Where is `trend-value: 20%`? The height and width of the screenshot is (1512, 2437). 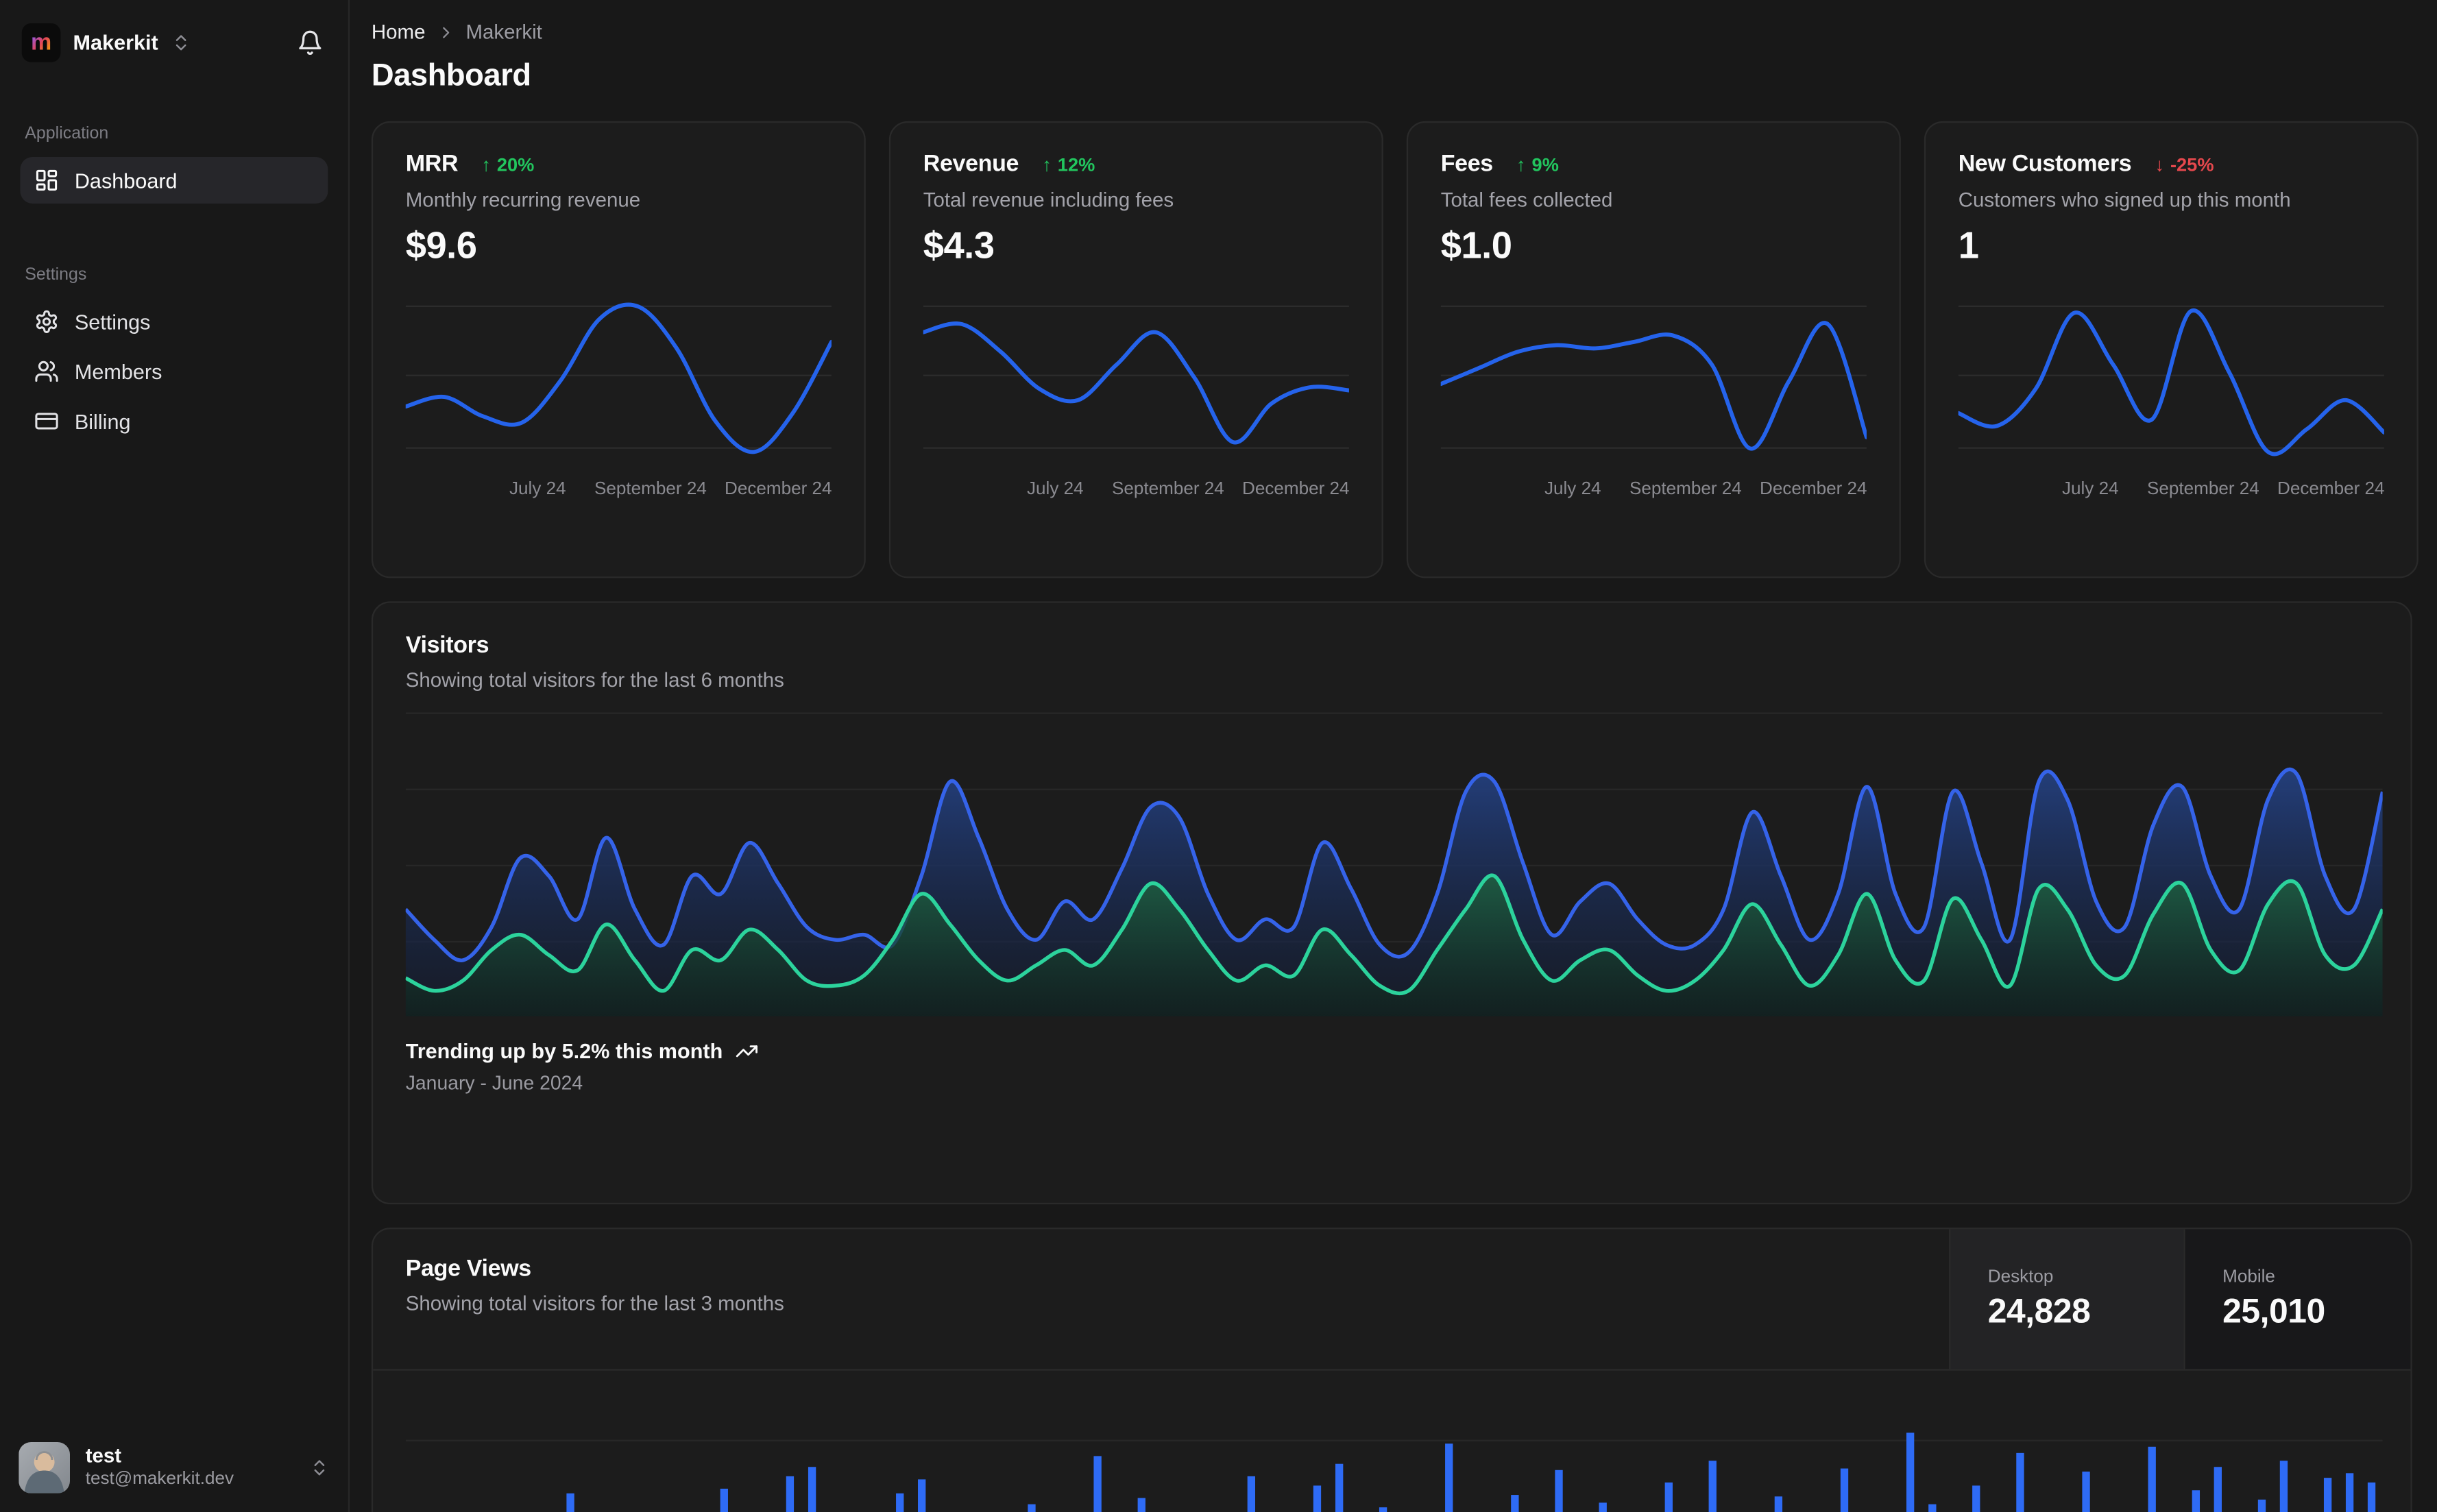 trend-value: 20% is located at coordinates (515, 164).